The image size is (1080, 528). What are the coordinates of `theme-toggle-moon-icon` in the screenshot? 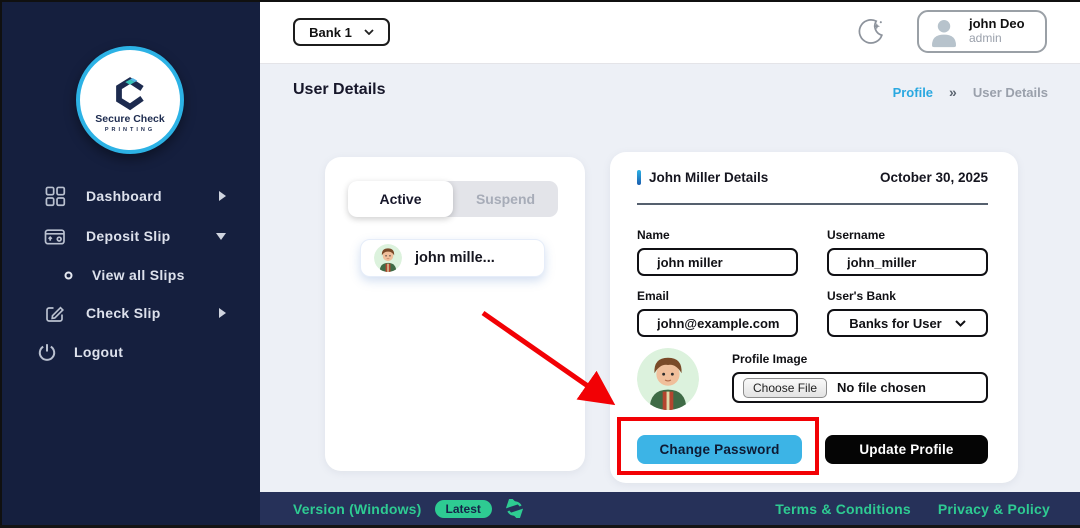 It's located at (871, 32).